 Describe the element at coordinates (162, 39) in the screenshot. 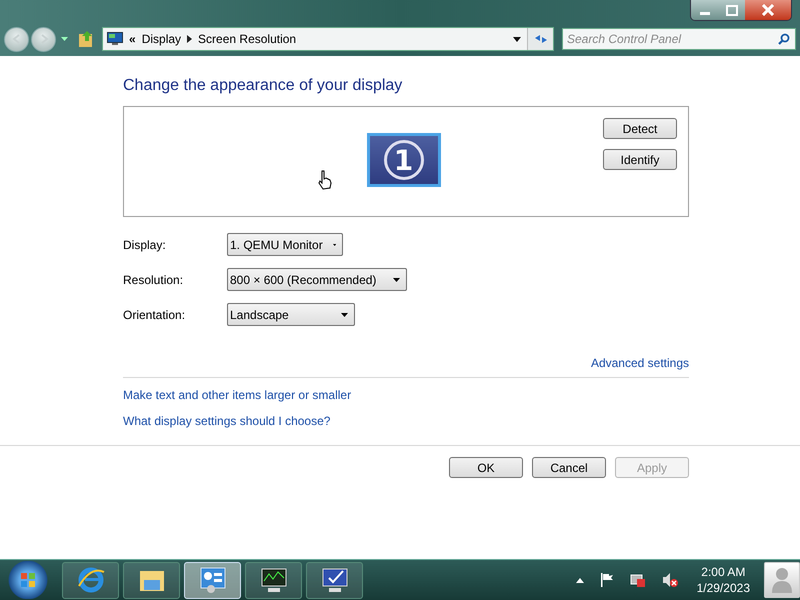

I see `breadcrumb-item: Display` at that location.